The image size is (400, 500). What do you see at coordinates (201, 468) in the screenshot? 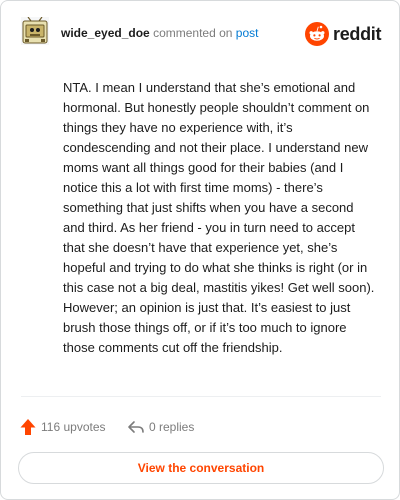
I see `view-conversation-button: View the conversation` at bounding box center [201, 468].